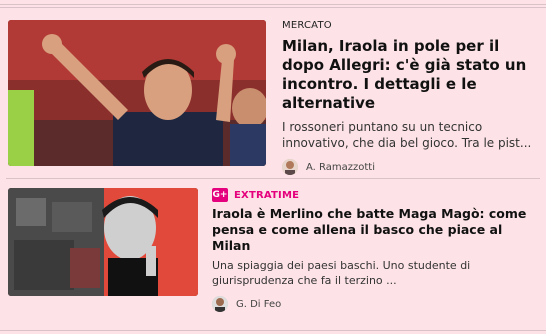  What do you see at coordinates (376, 304) in the screenshot?
I see `article-2-author: G. Di Feo` at bounding box center [376, 304].